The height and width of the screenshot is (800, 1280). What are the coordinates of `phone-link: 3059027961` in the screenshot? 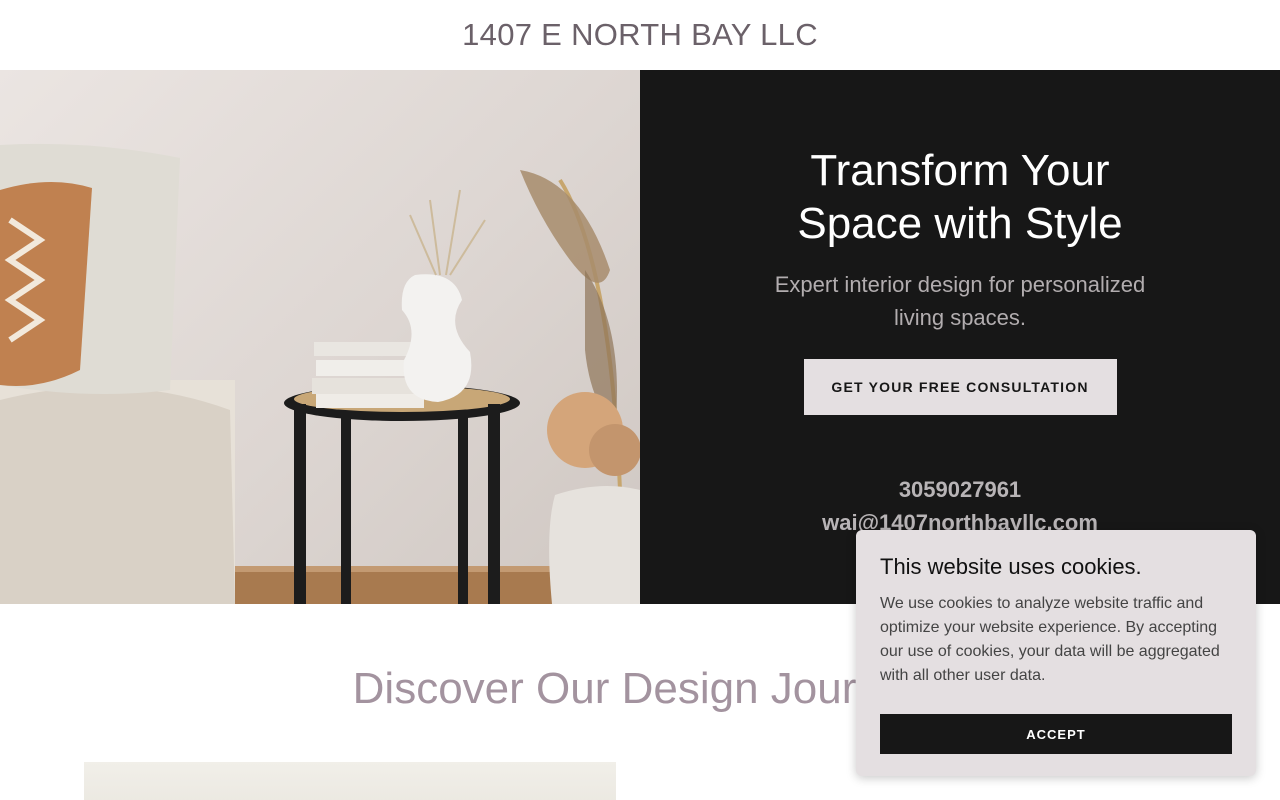 It's located at (960, 489).